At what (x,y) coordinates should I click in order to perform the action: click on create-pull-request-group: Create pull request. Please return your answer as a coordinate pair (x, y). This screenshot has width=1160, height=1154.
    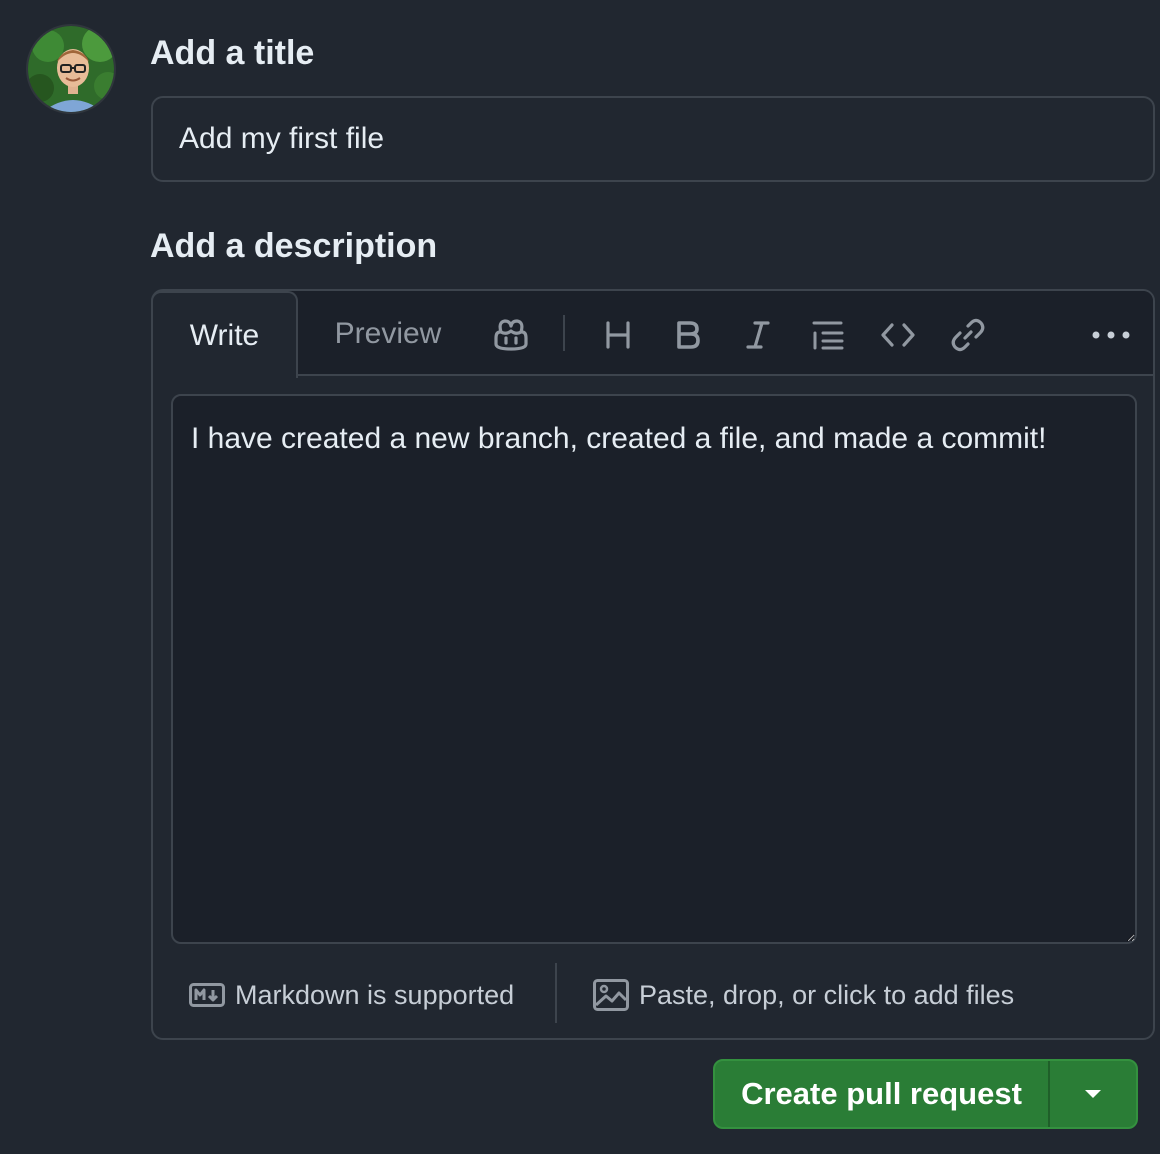
    Looking at the image, I should click on (925, 1094).